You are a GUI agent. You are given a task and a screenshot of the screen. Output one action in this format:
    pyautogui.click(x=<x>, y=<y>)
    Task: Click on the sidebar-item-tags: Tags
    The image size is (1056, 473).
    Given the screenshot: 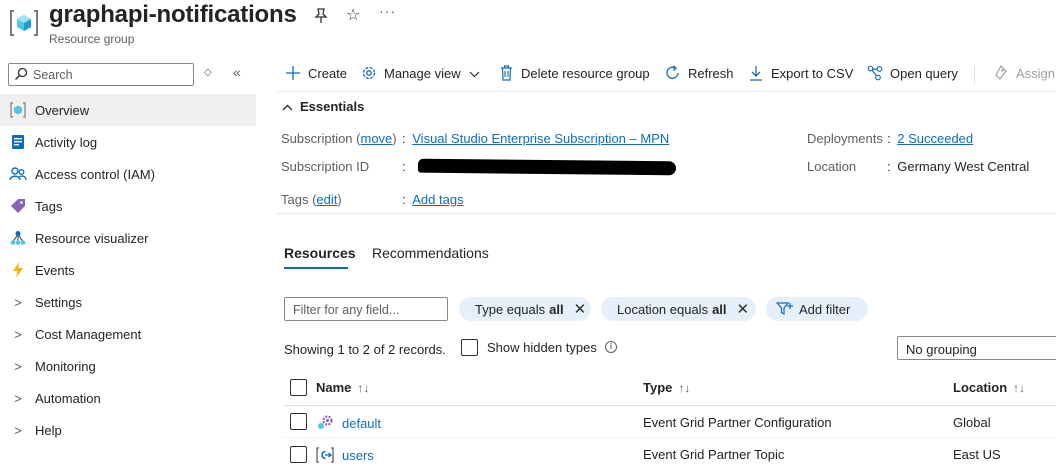 What is the action you would take?
    pyautogui.click(x=128, y=206)
    